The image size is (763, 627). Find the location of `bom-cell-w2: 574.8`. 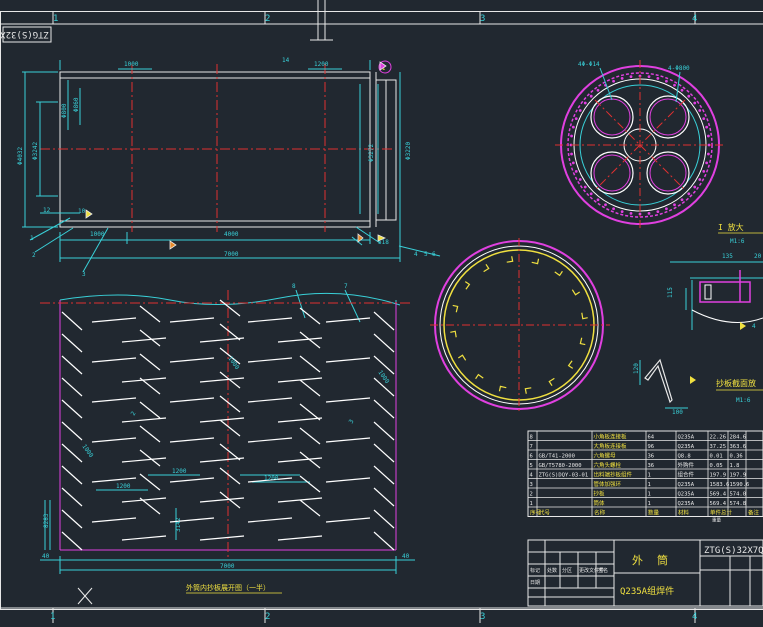

bom-cell-w2: 574.8 is located at coordinates (738, 504).